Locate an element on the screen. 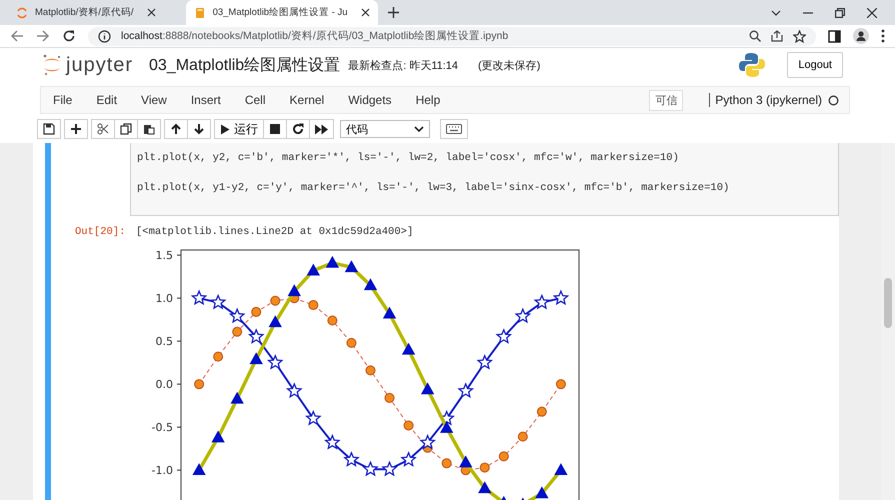 Image resolution: width=895 pixels, height=500 pixels. new-tab-icon is located at coordinates (393, 12).